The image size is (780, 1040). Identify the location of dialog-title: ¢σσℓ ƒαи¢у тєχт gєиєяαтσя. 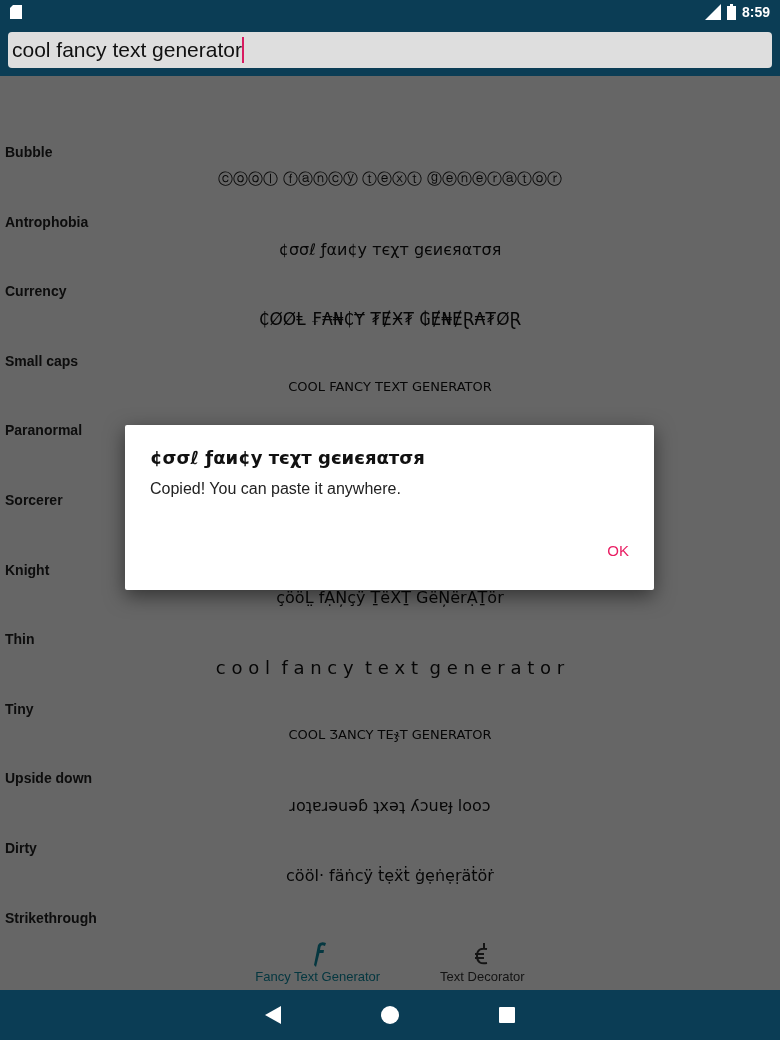
(287, 457).